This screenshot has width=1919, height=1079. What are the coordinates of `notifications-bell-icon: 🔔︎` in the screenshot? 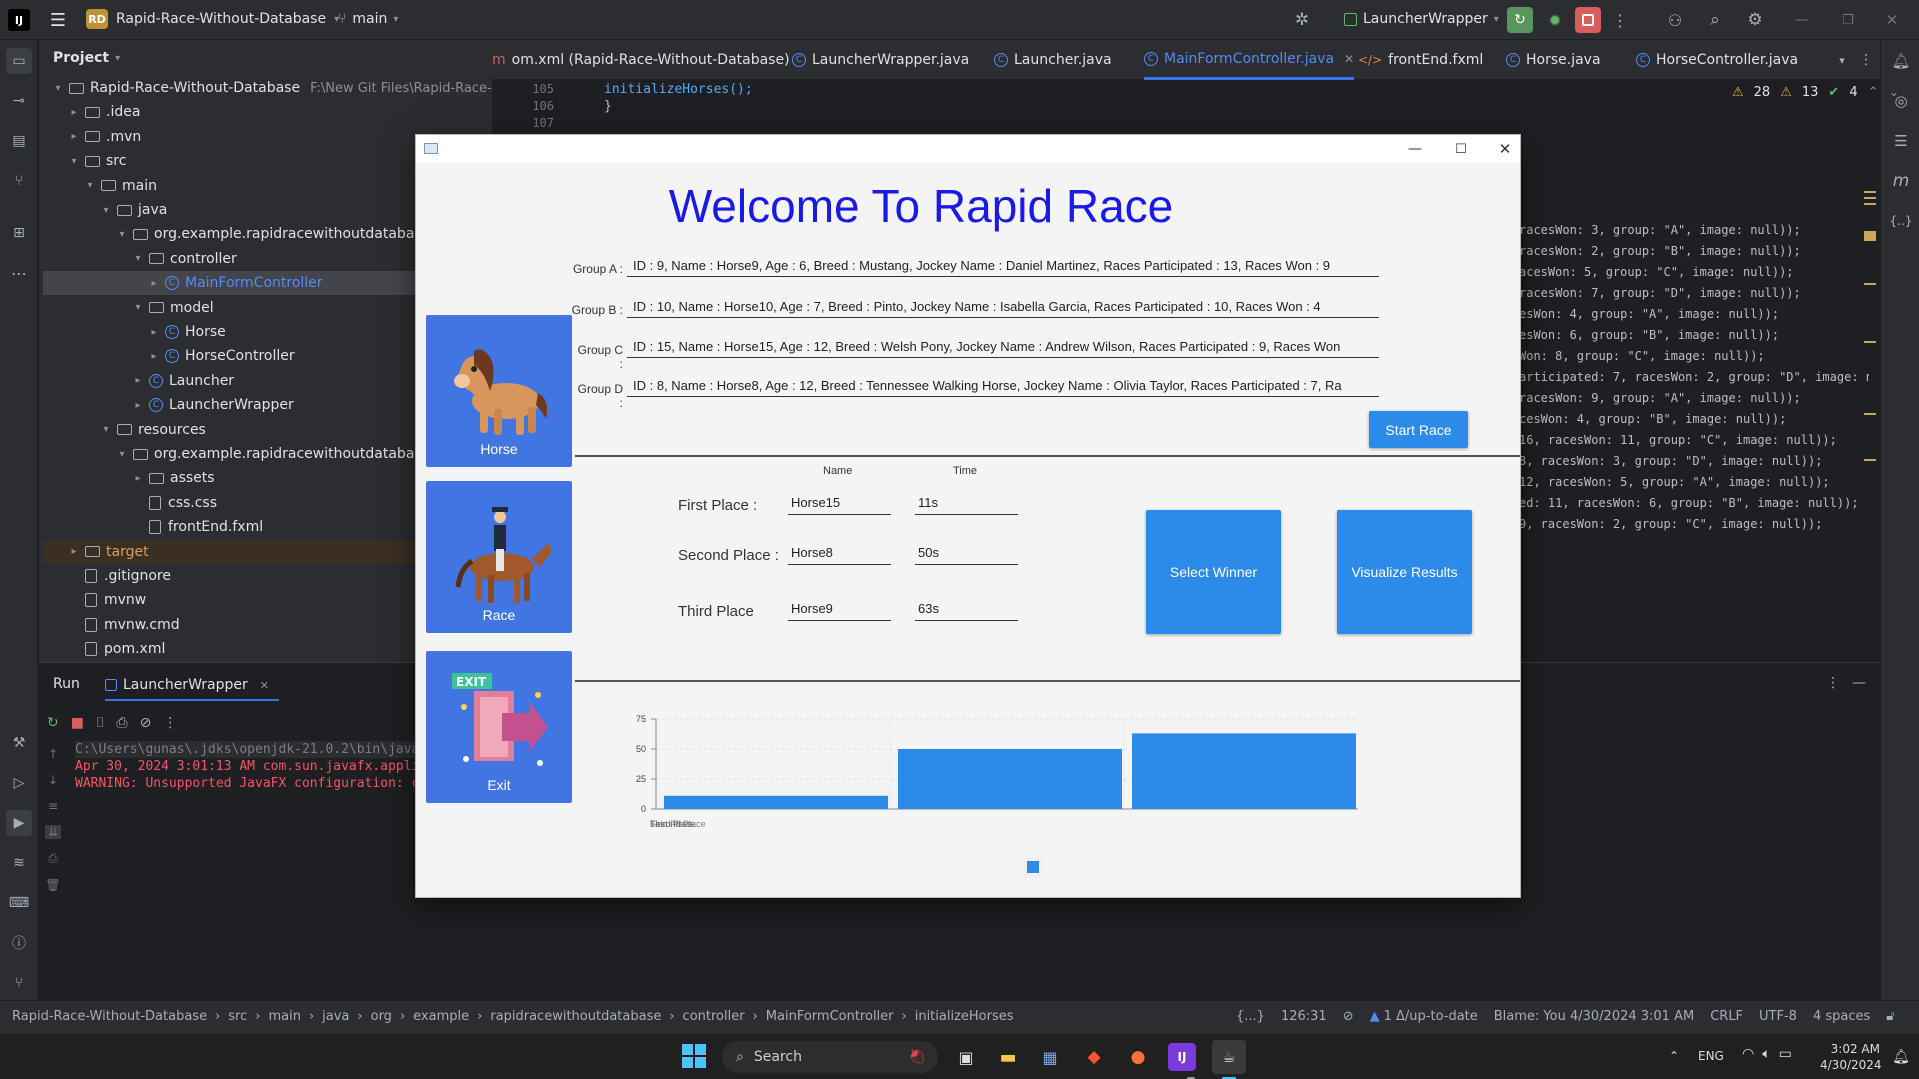 It's located at (1901, 61).